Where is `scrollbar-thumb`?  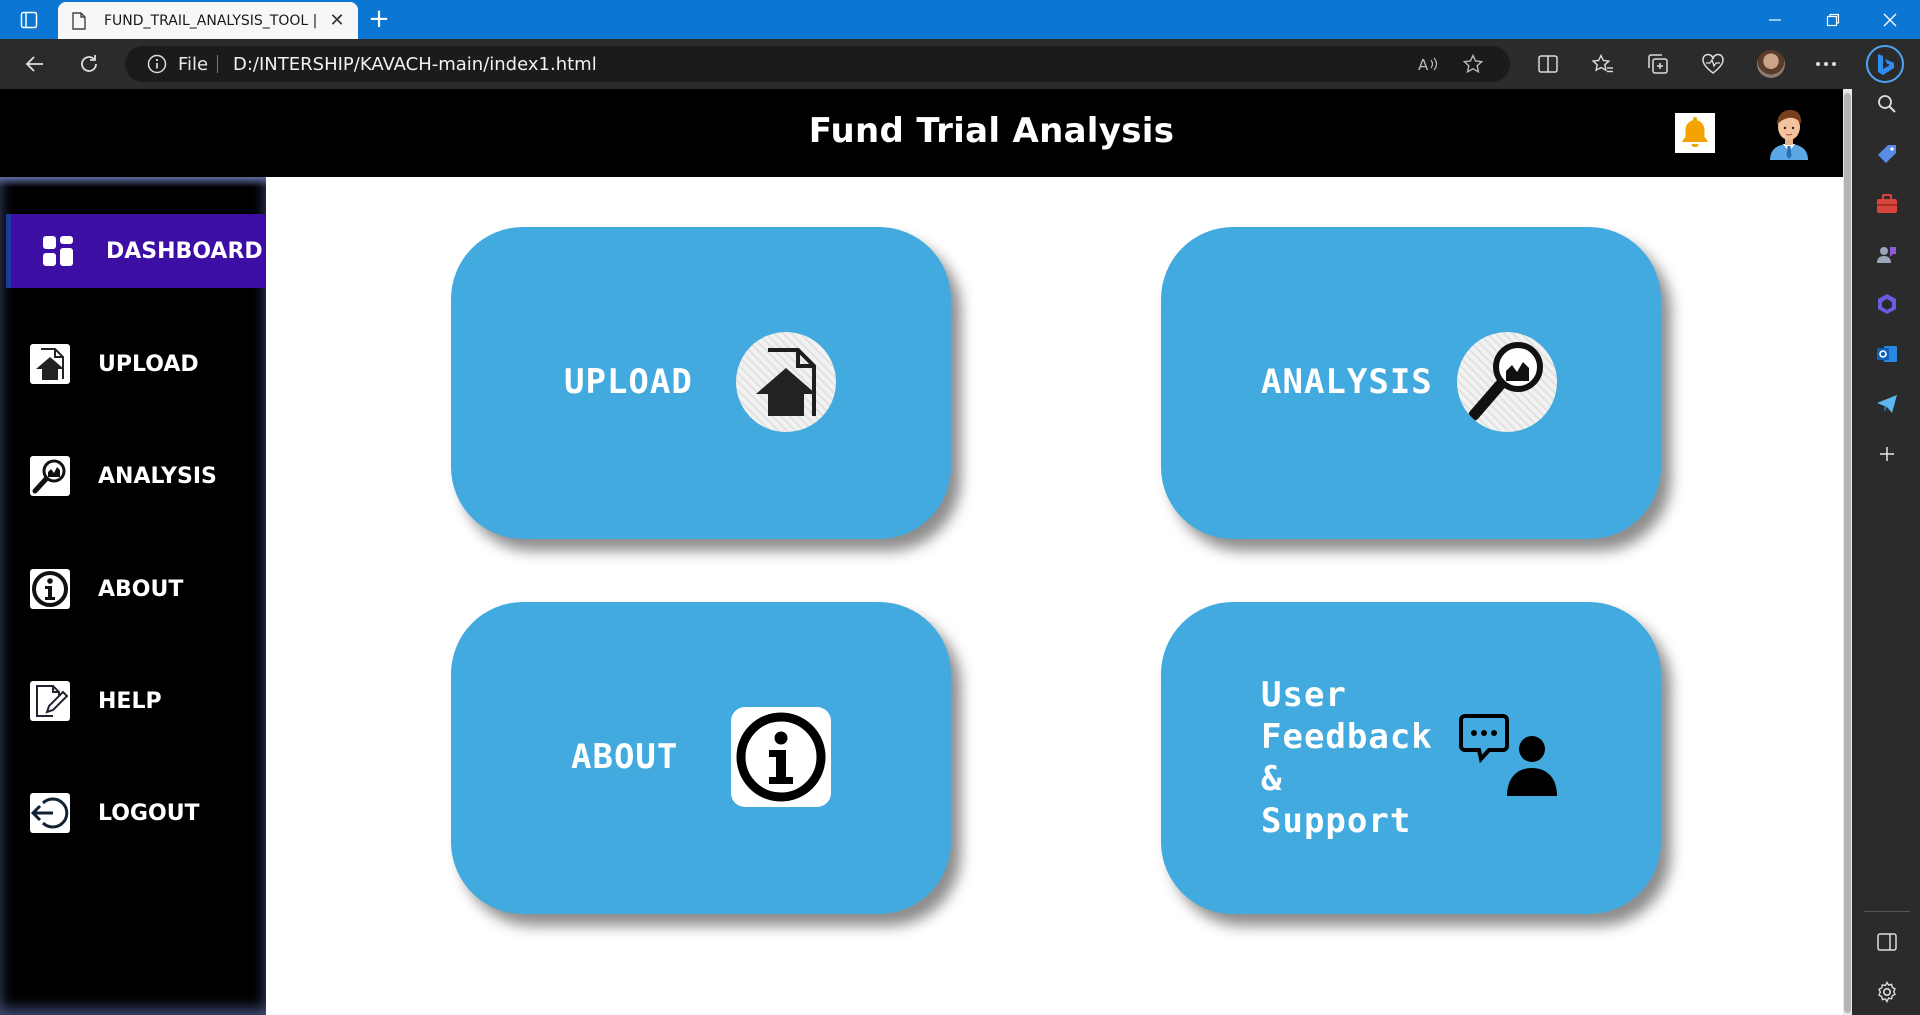
scrollbar-thumb is located at coordinates (1847, 553).